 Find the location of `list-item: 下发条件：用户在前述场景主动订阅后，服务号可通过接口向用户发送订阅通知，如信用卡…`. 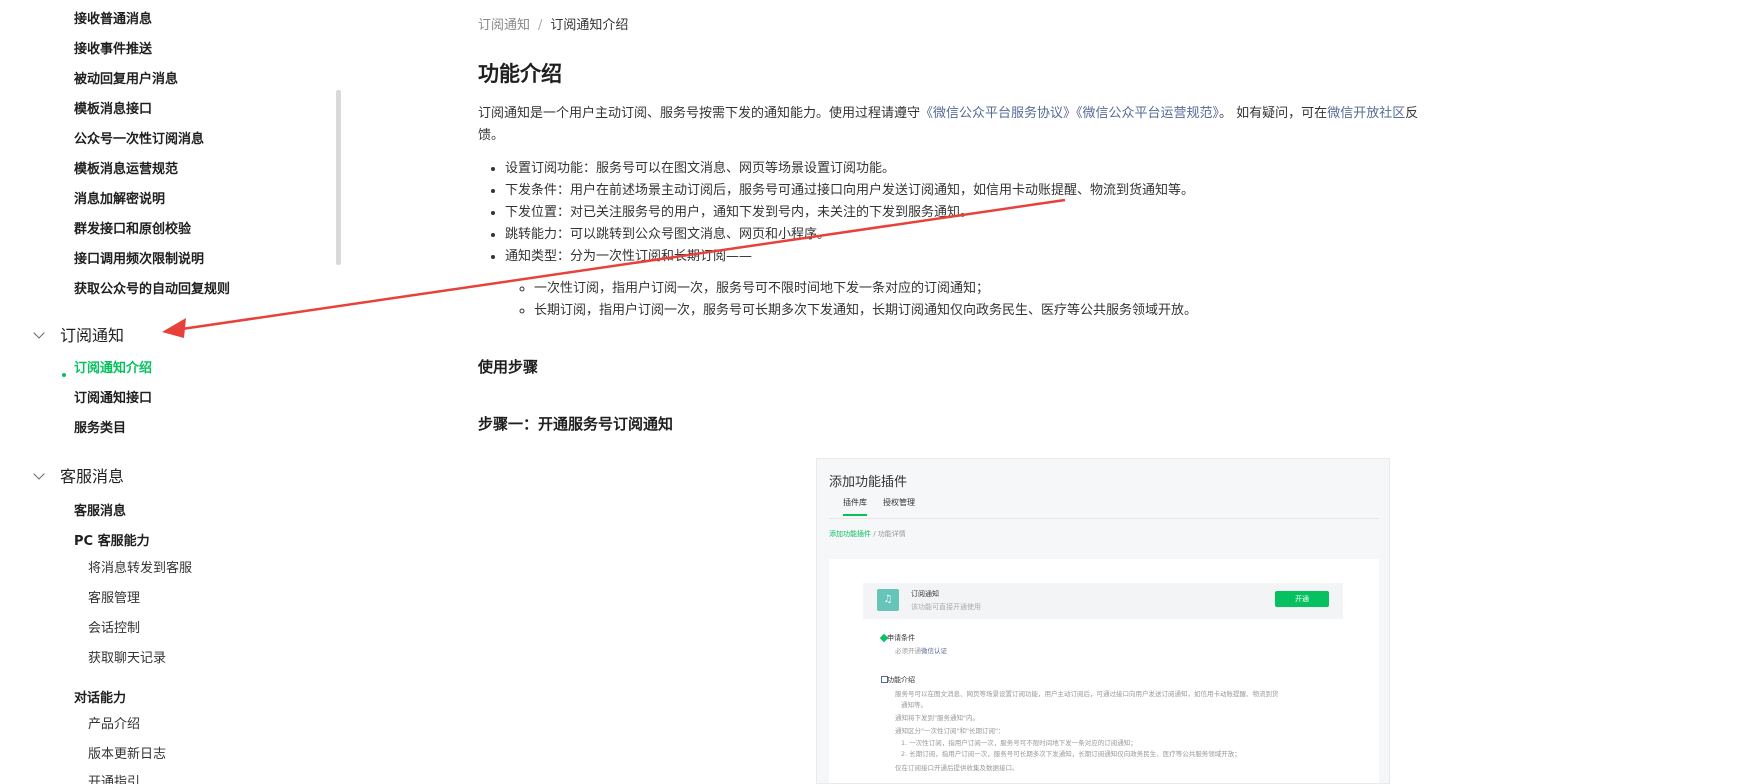

list-item: 下发条件：用户在前述场景主动订阅后，服务号可通过接口向用户发送订阅通知，如信用卡… is located at coordinates (975, 191).